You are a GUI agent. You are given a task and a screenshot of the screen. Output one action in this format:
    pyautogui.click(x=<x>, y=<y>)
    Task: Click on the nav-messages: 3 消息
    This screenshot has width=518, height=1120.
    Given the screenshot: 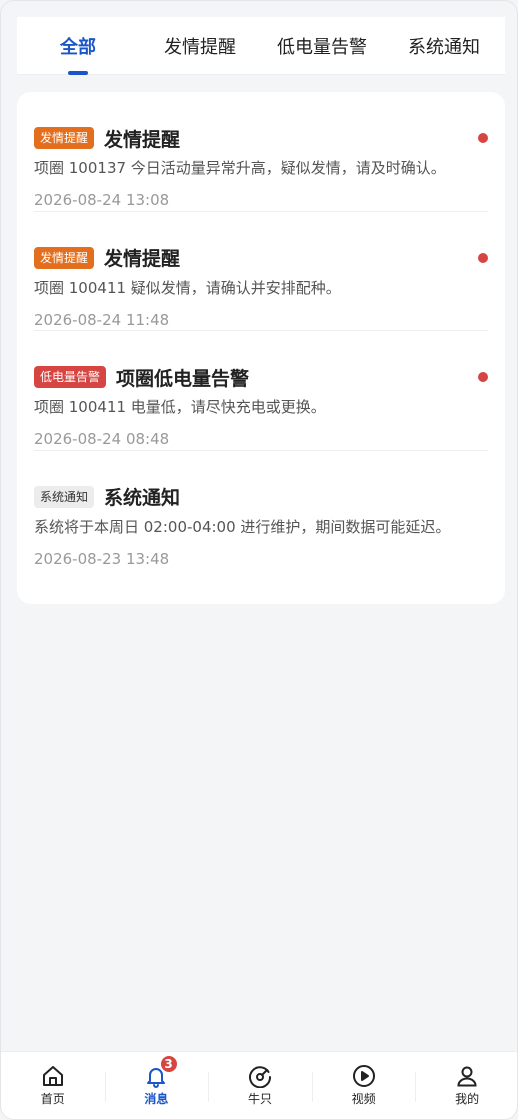 What is the action you would take?
    pyautogui.click(x=156, y=1085)
    